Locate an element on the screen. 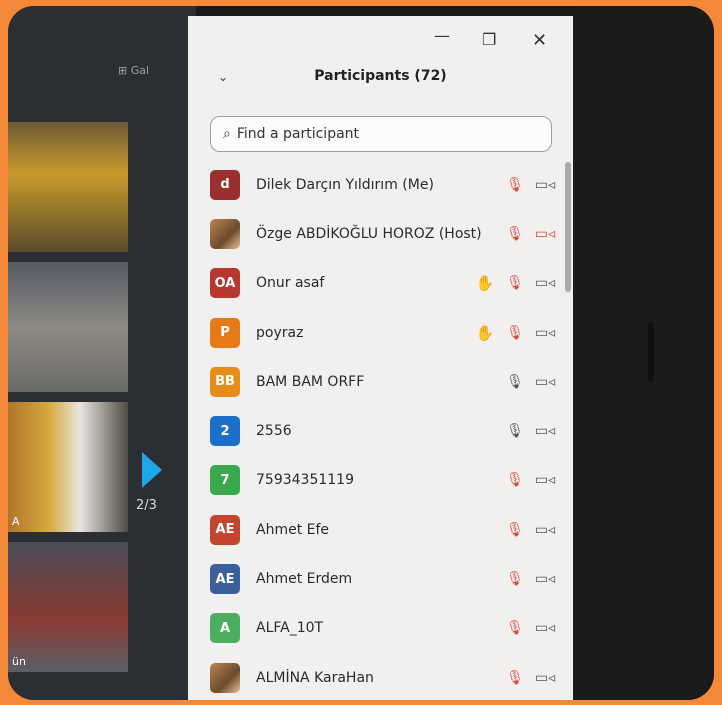 This screenshot has width=722, height=705. participant-row: 2 2556 🎙 ▭◃ is located at coordinates (385, 430).